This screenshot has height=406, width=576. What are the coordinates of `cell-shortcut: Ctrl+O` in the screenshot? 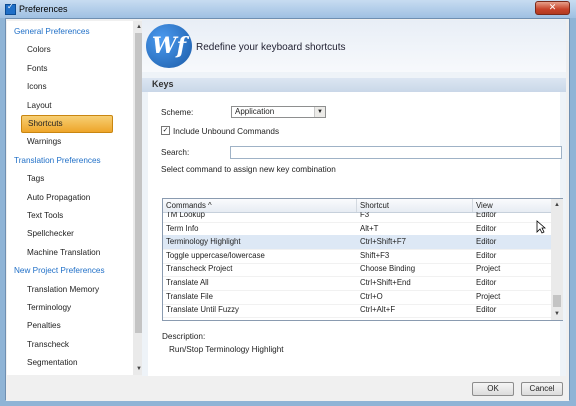 It's located at (371, 296).